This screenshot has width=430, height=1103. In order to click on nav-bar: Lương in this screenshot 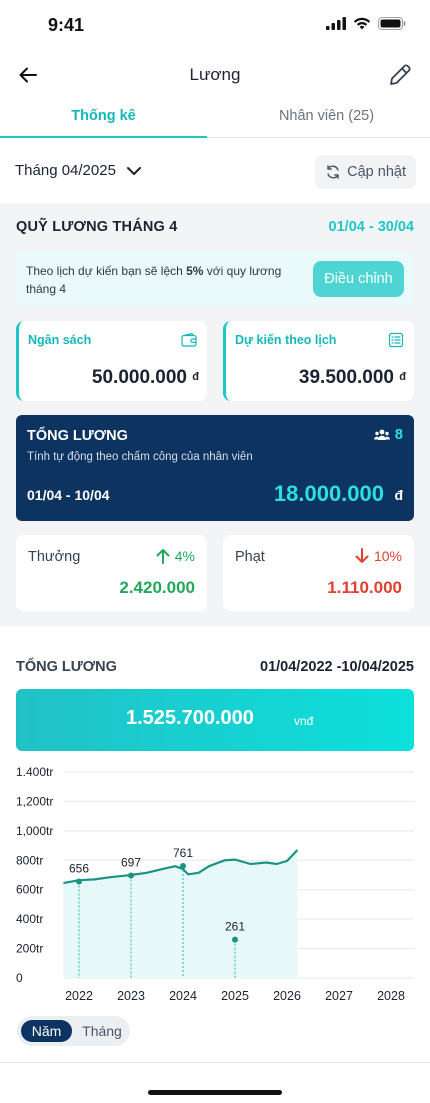, I will do `click(215, 75)`.